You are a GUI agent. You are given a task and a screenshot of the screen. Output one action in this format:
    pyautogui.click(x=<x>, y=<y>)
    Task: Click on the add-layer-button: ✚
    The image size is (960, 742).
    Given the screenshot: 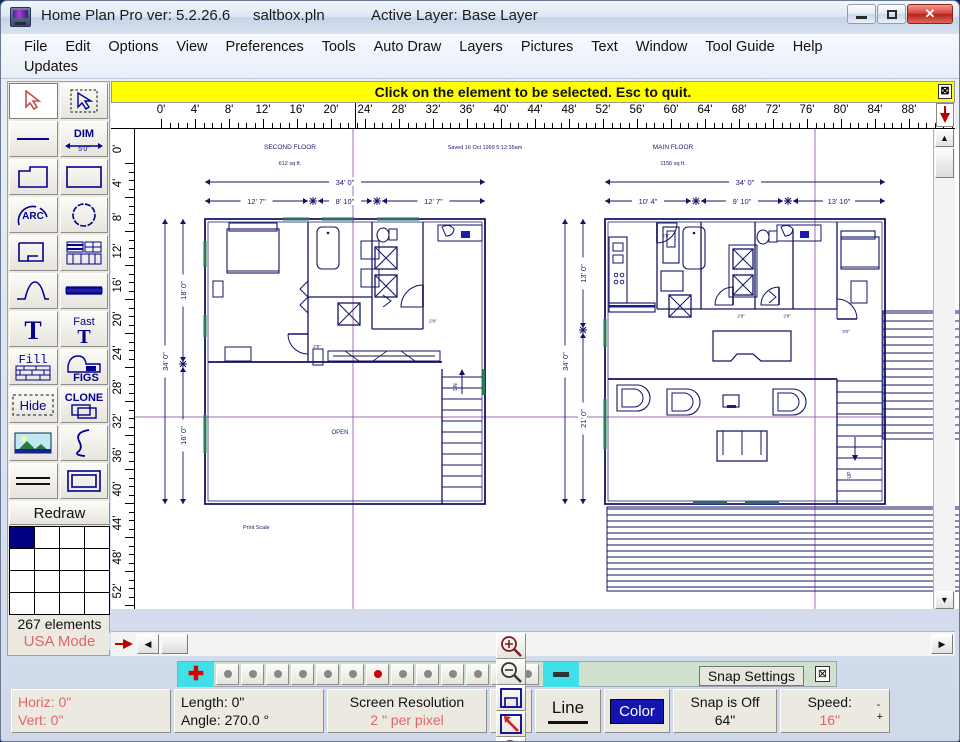 What is the action you would take?
    pyautogui.click(x=196, y=674)
    